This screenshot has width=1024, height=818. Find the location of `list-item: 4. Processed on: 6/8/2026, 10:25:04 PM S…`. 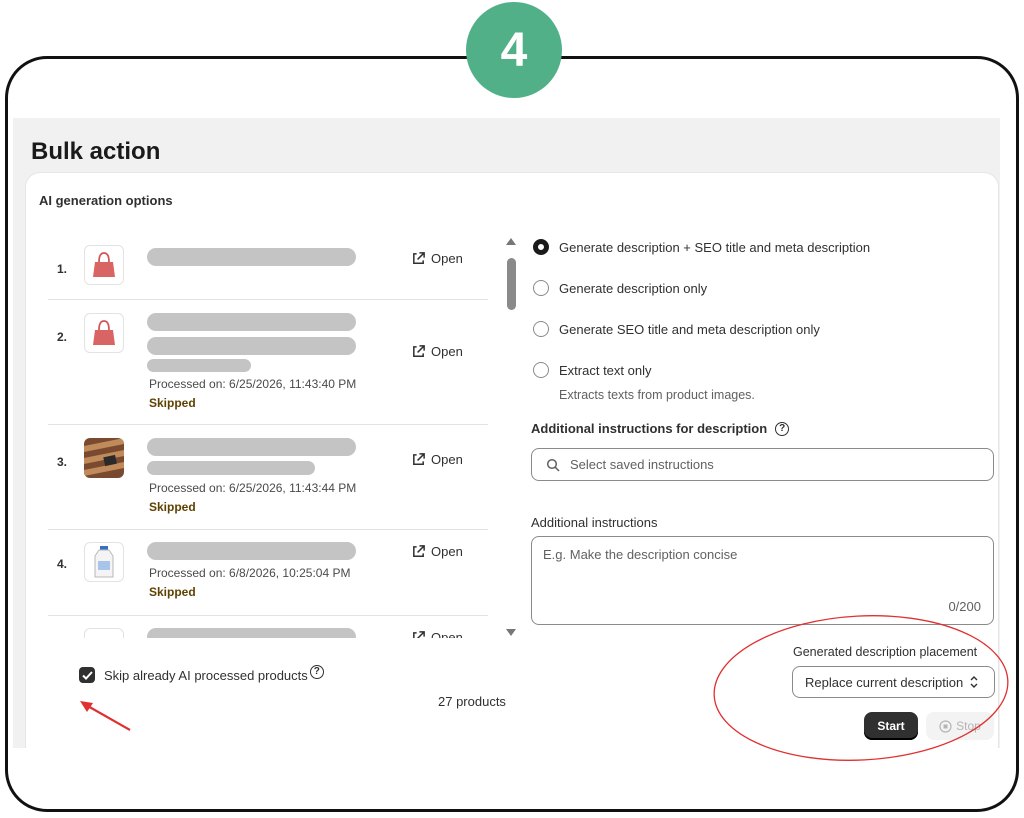

list-item: 4. Processed on: 6/8/2026, 10:25:04 PM S… is located at coordinates (268, 573).